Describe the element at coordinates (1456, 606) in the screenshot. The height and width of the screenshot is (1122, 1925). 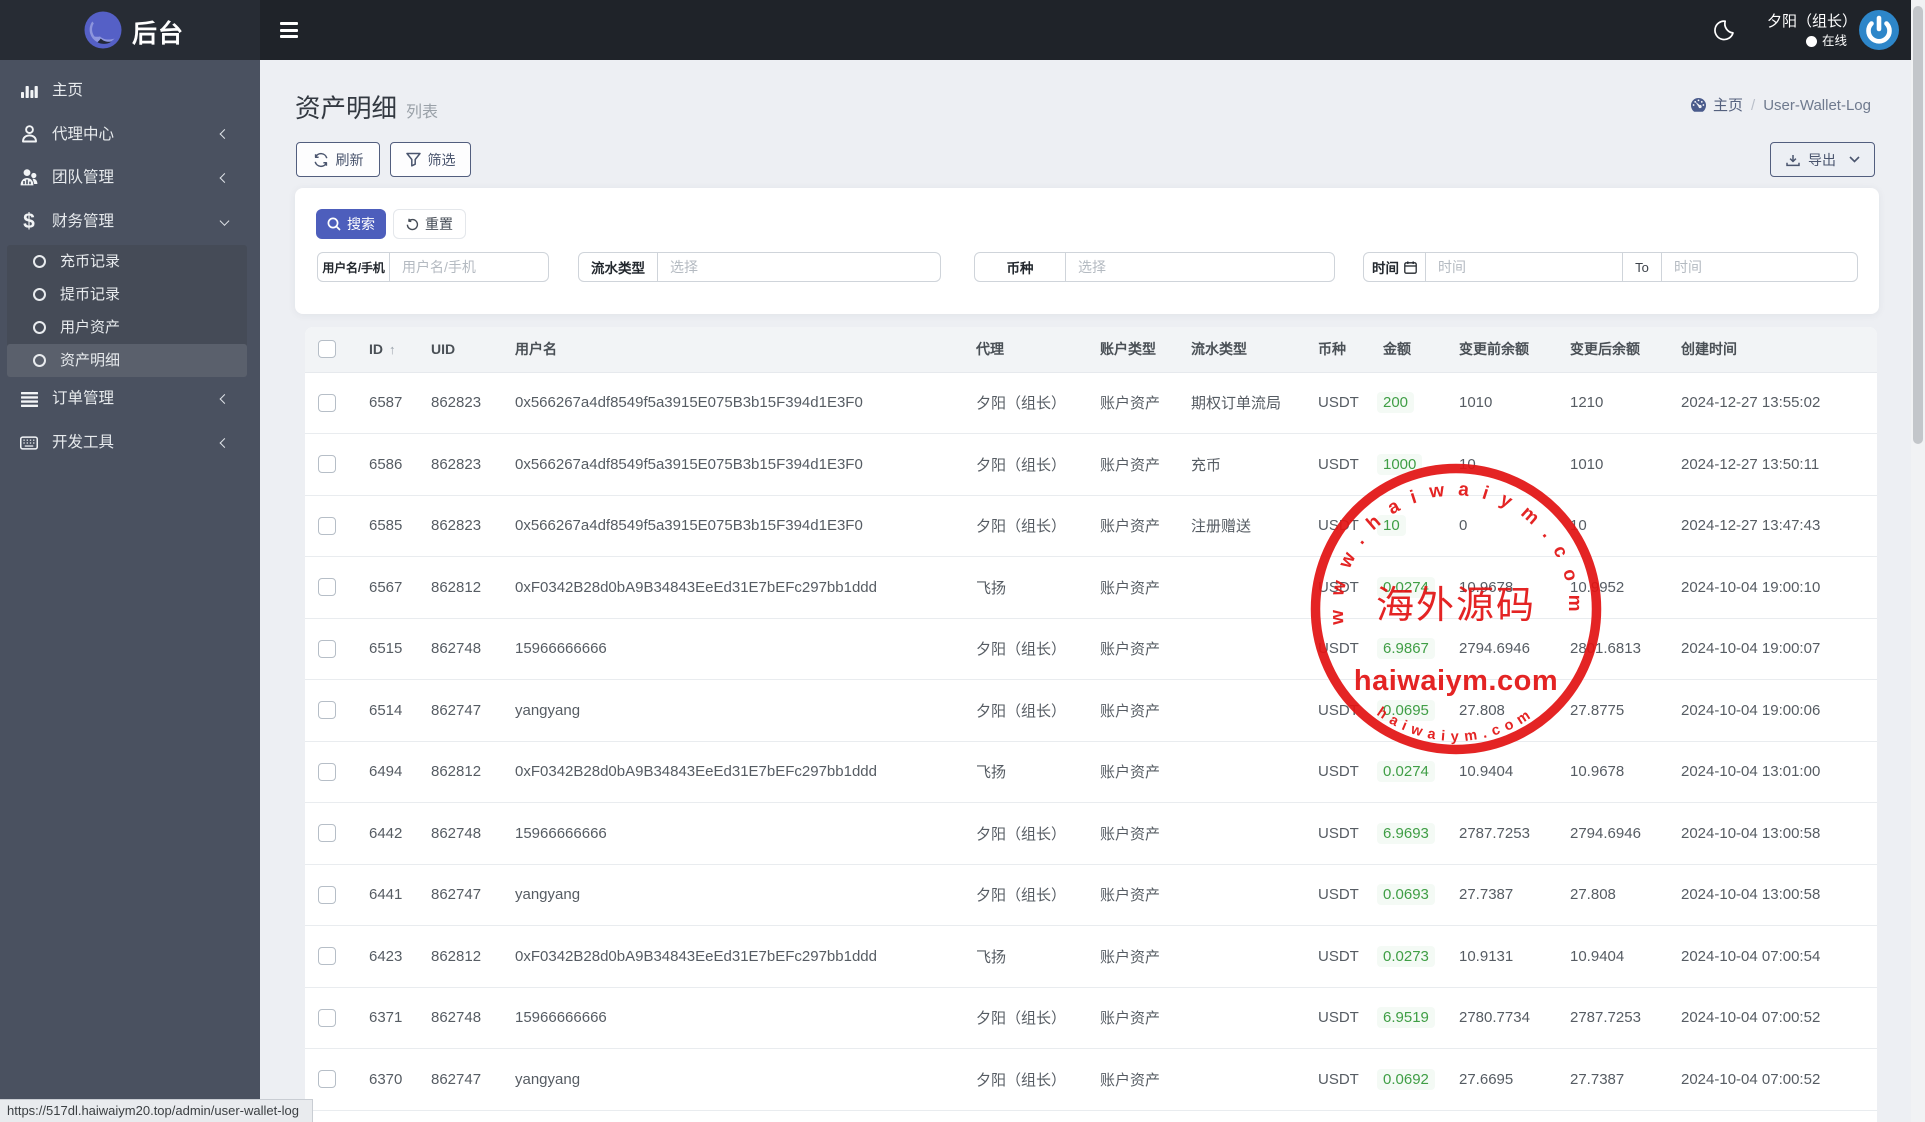
I see `svg-text: 海外源码` at that location.